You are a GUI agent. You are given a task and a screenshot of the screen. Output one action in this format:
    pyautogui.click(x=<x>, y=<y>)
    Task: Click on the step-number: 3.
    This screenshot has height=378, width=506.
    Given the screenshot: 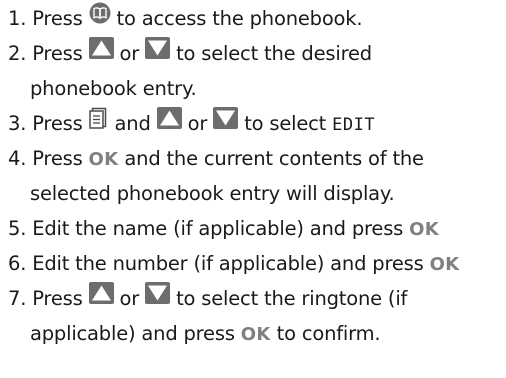 What is the action you would take?
    pyautogui.click(x=17, y=123)
    